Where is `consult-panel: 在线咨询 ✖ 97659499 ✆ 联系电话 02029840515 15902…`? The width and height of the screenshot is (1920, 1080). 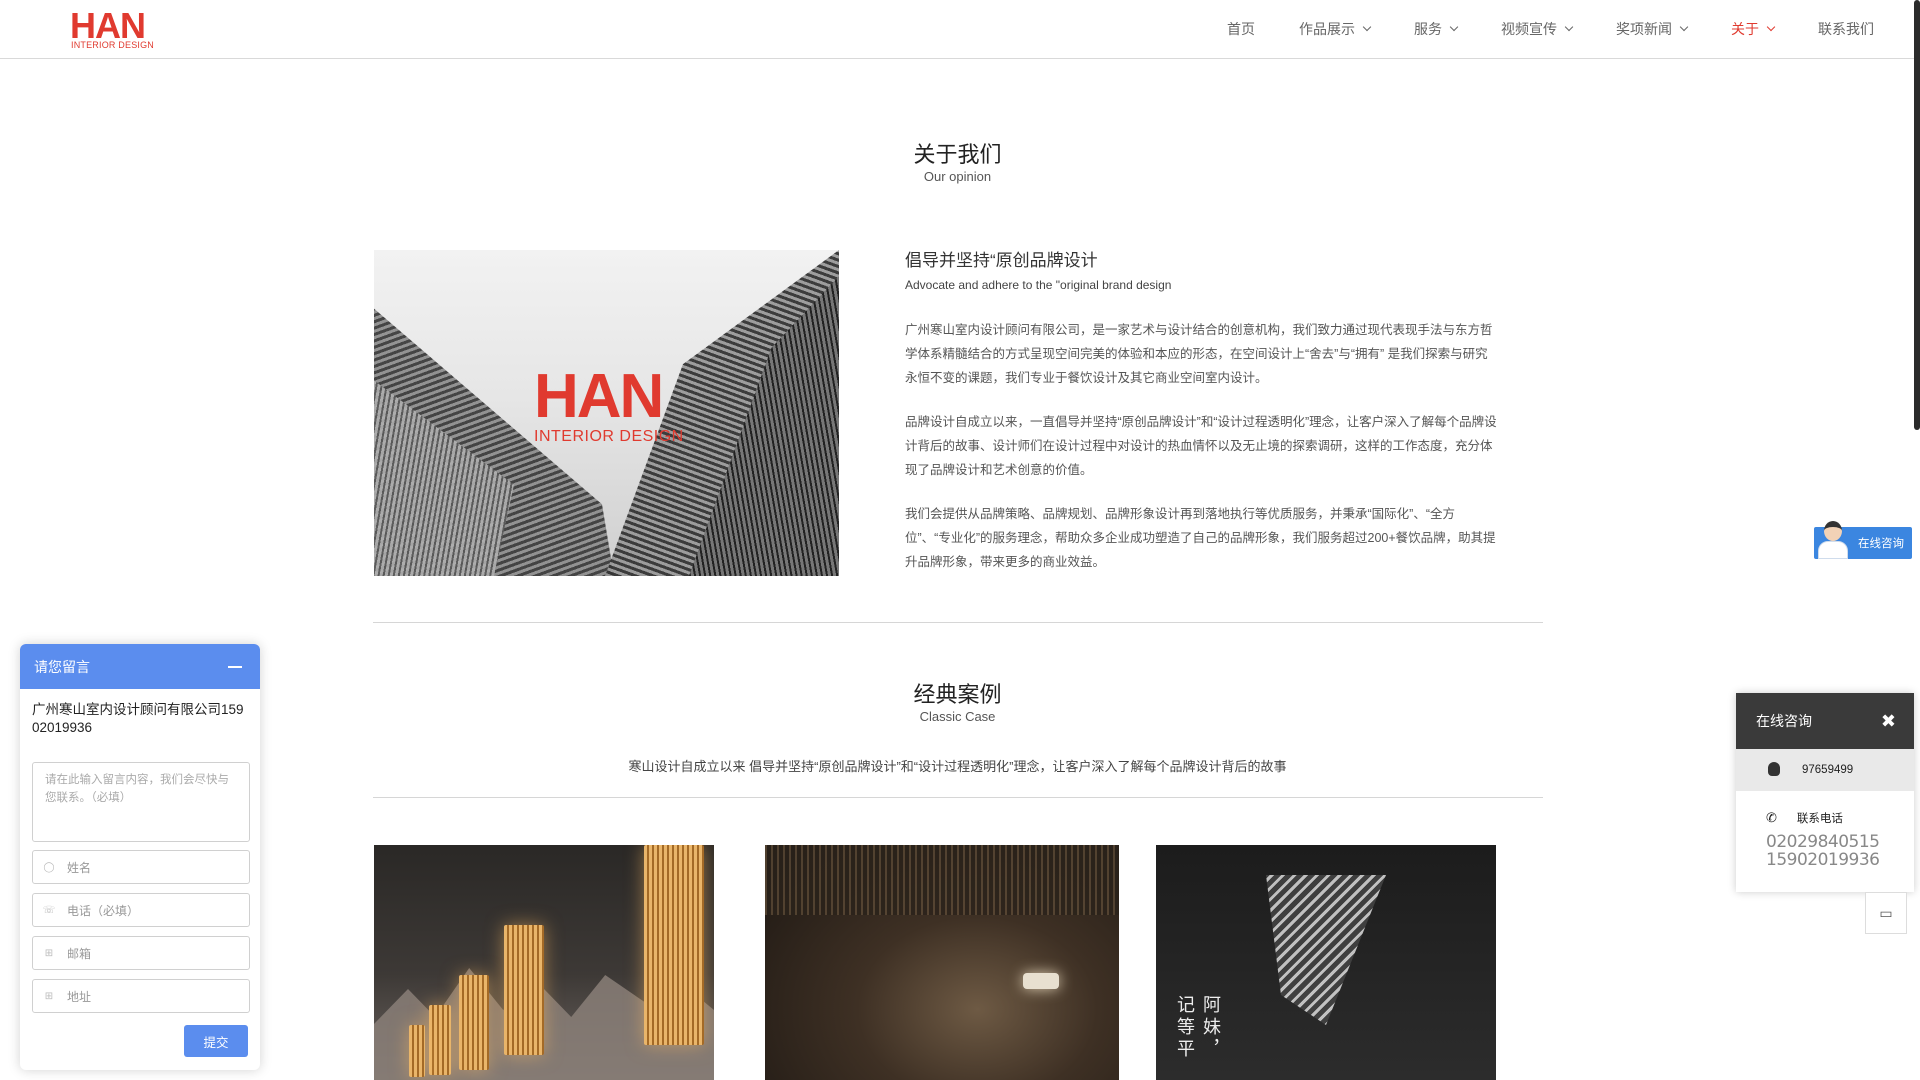 consult-panel: 在线咨询 ✖ 97659499 ✆ 联系电话 02029840515 15902… is located at coordinates (1825, 792).